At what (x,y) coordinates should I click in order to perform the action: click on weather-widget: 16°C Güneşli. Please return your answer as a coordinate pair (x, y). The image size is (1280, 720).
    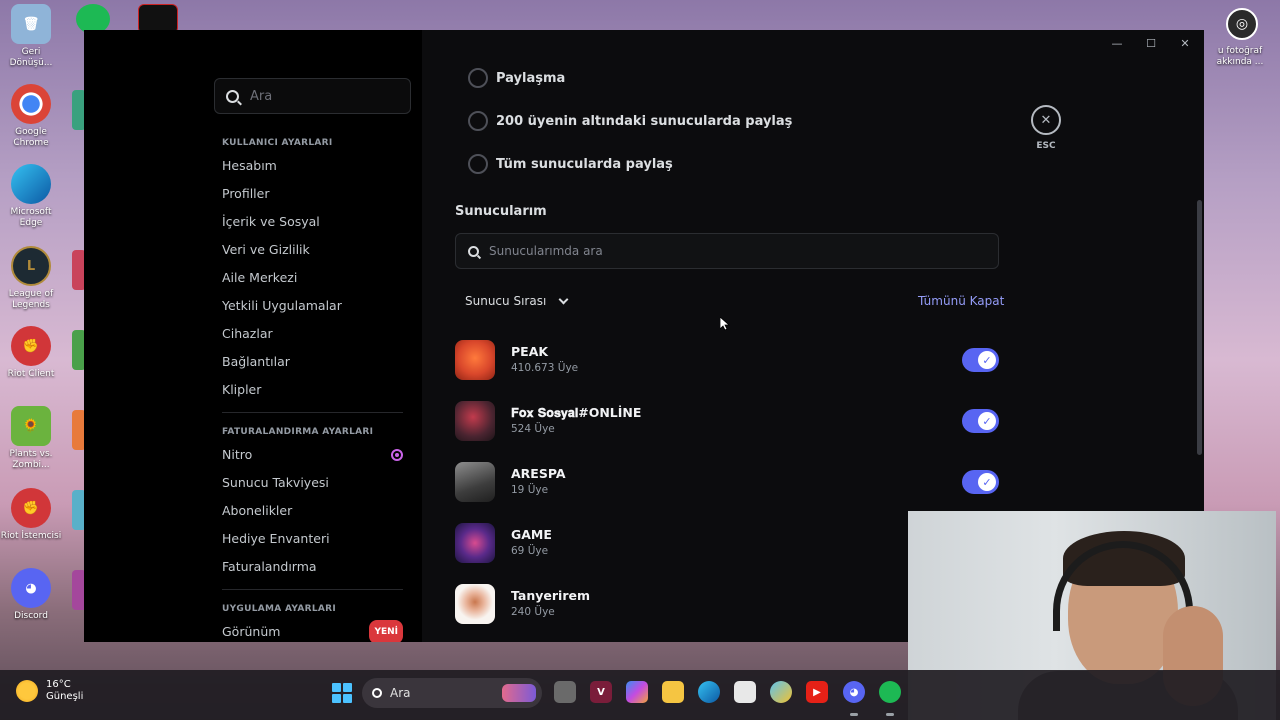
    Looking at the image, I should click on (49, 691).